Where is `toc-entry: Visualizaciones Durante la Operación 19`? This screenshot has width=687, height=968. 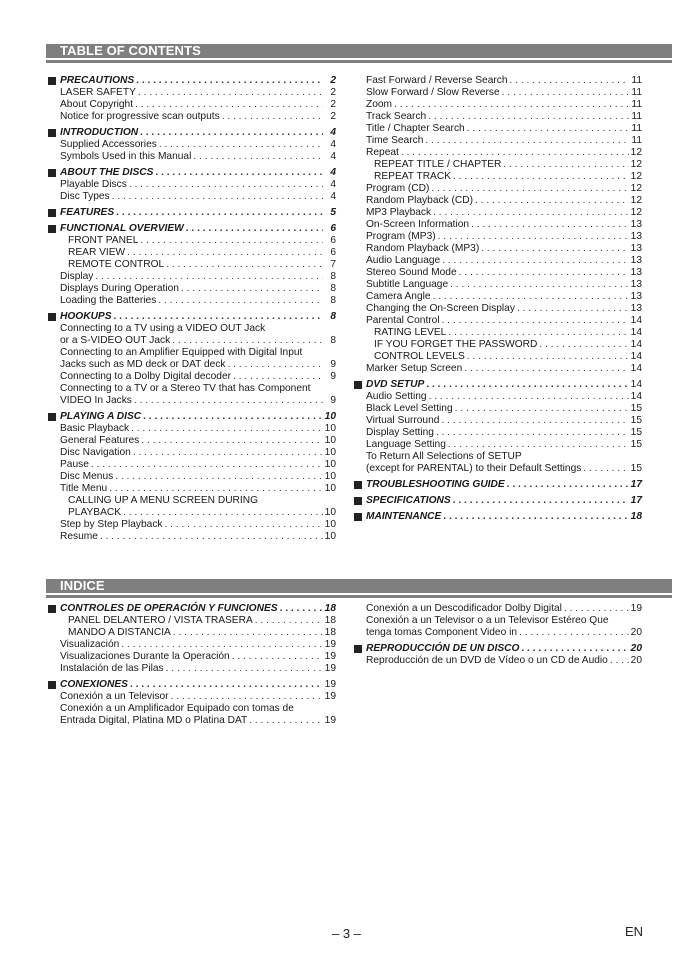
toc-entry: Visualizaciones Durante la Operación 19 is located at coordinates (191, 657).